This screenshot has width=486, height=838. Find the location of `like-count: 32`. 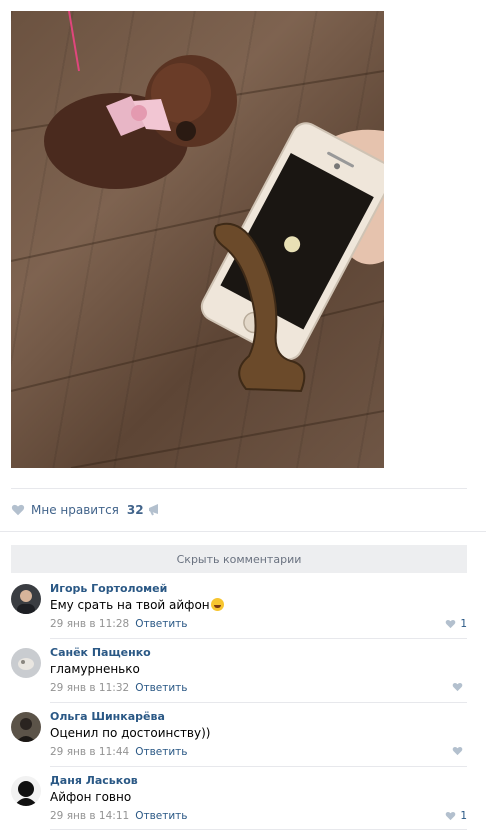

like-count: 32 is located at coordinates (135, 510).